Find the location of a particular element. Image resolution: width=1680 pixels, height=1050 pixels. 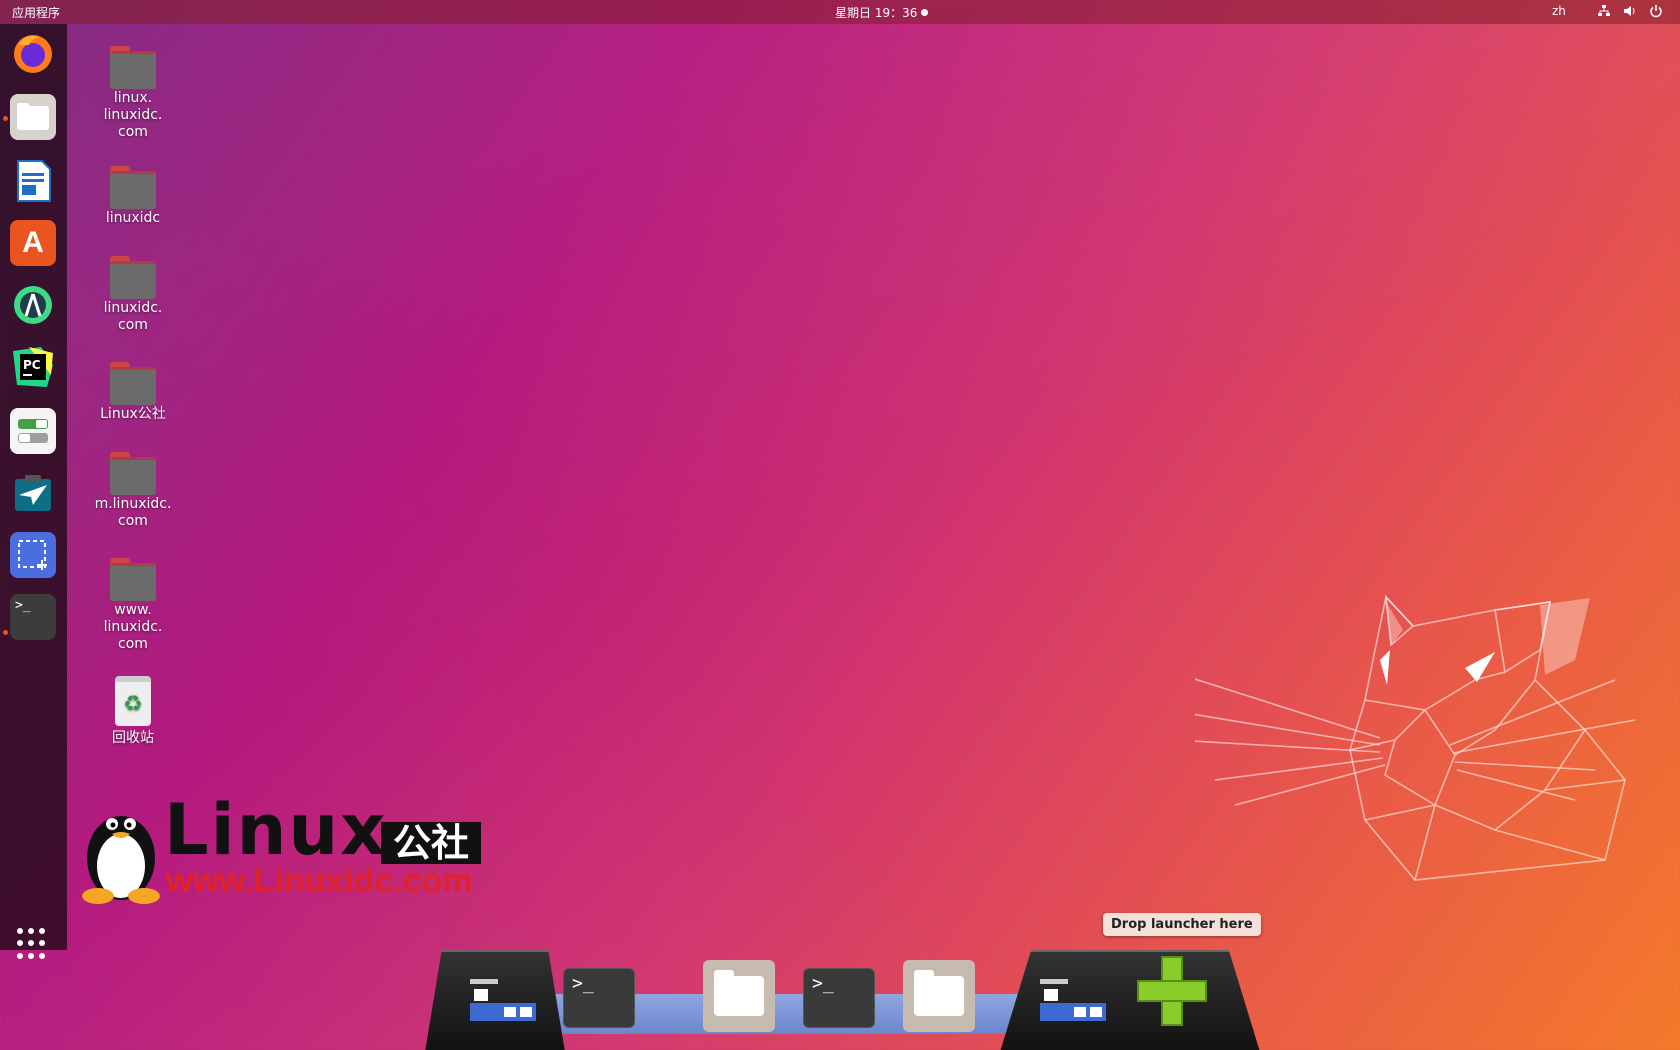

dock-files is located at coordinates (33, 117).